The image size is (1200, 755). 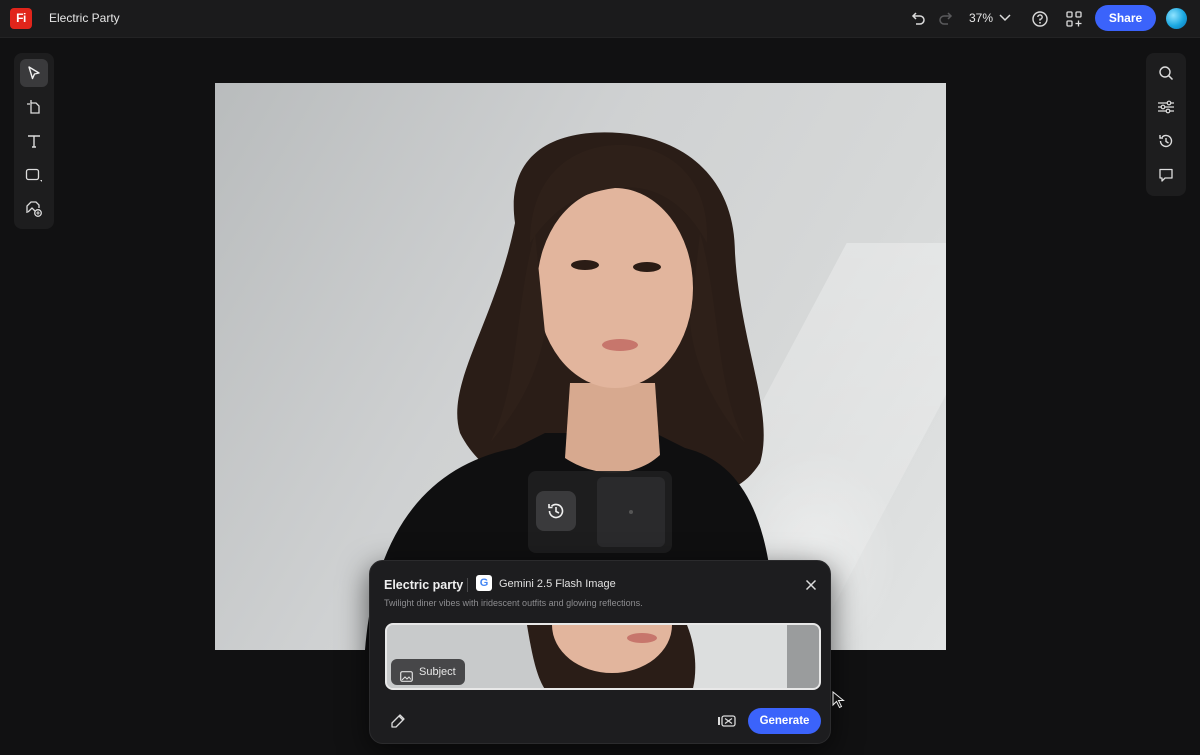 I want to click on subject-chip: Subject, so click(x=428, y=672).